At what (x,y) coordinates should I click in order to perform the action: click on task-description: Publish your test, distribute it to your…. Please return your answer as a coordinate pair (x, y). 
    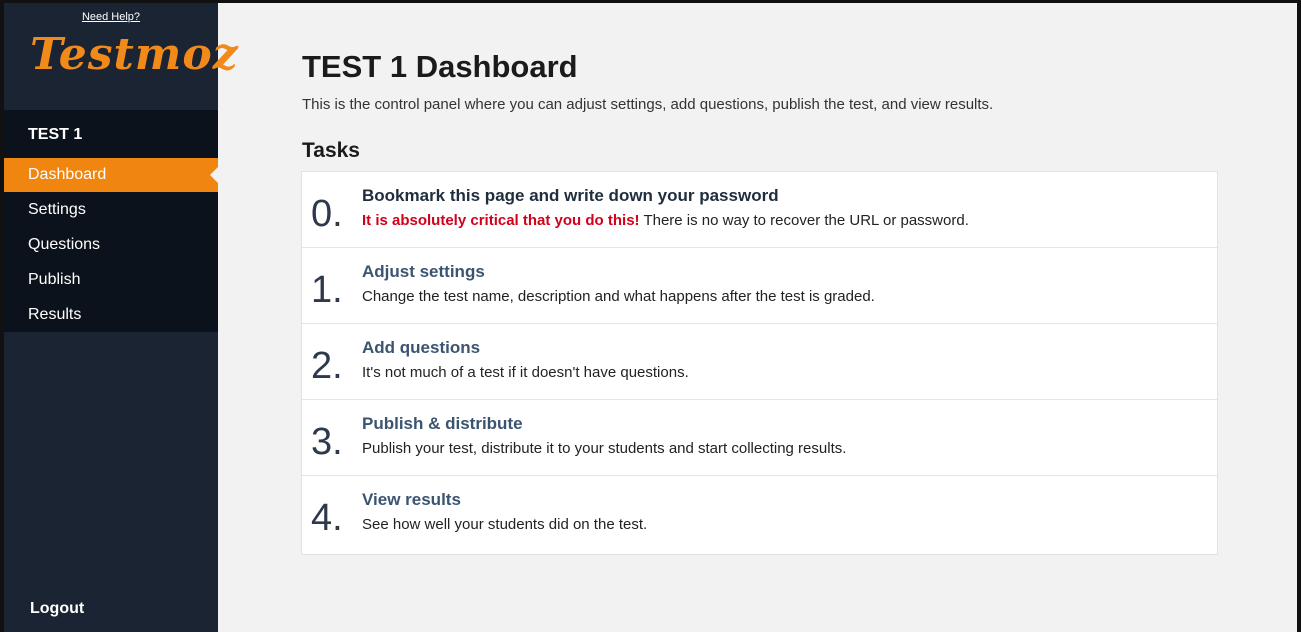
    Looking at the image, I should click on (604, 448).